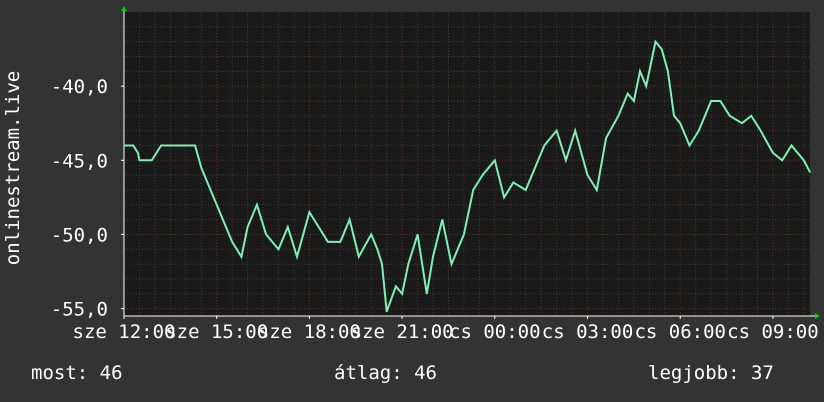  What do you see at coordinates (309, 332) in the screenshot?
I see `x-tick-label: sze 18:00` at bounding box center [309, 332].